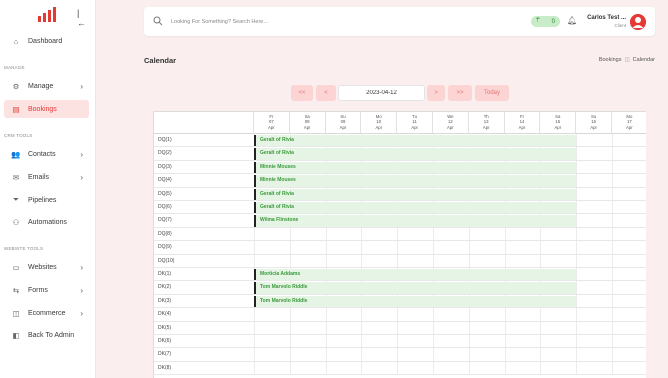 The width and height of the screenshot is (668, 378). What do you see at coordinates (492, 93) in the screenshot?
I see `today-button: Today` at bounding box center [492, 93].